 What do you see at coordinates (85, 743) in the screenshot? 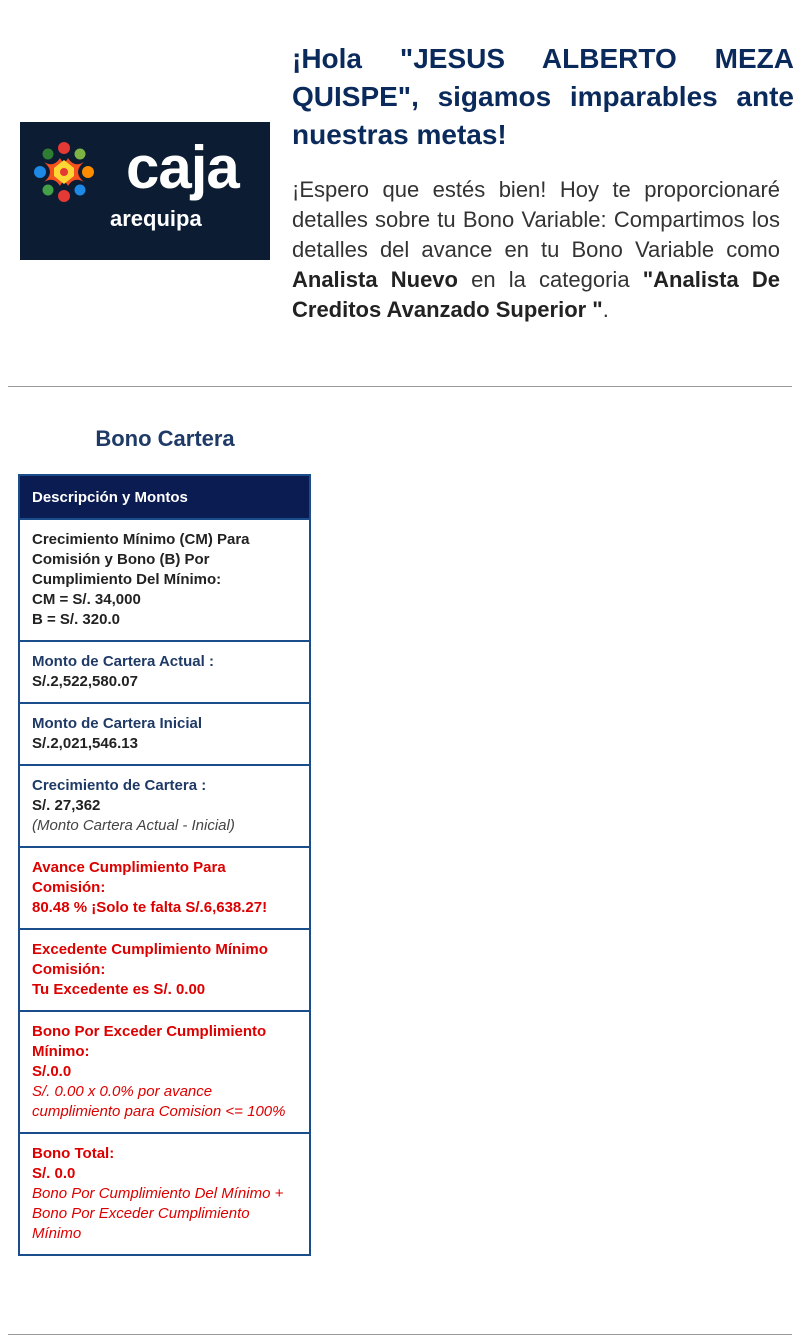
I see `row-value: S/.2,021,546.13` at bounding box center [85, 743].